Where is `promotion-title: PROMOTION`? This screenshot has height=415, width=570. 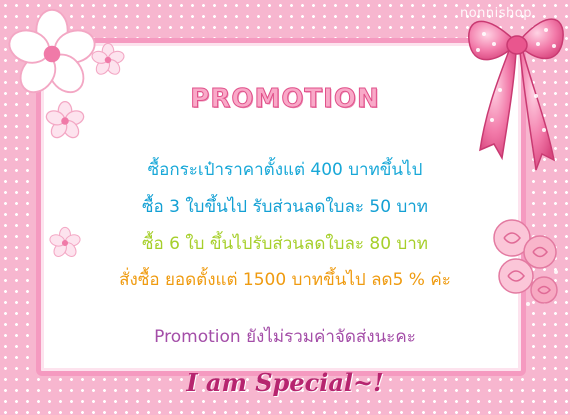
promotion-title: PROMOTION is located at coordinates (285, 99).